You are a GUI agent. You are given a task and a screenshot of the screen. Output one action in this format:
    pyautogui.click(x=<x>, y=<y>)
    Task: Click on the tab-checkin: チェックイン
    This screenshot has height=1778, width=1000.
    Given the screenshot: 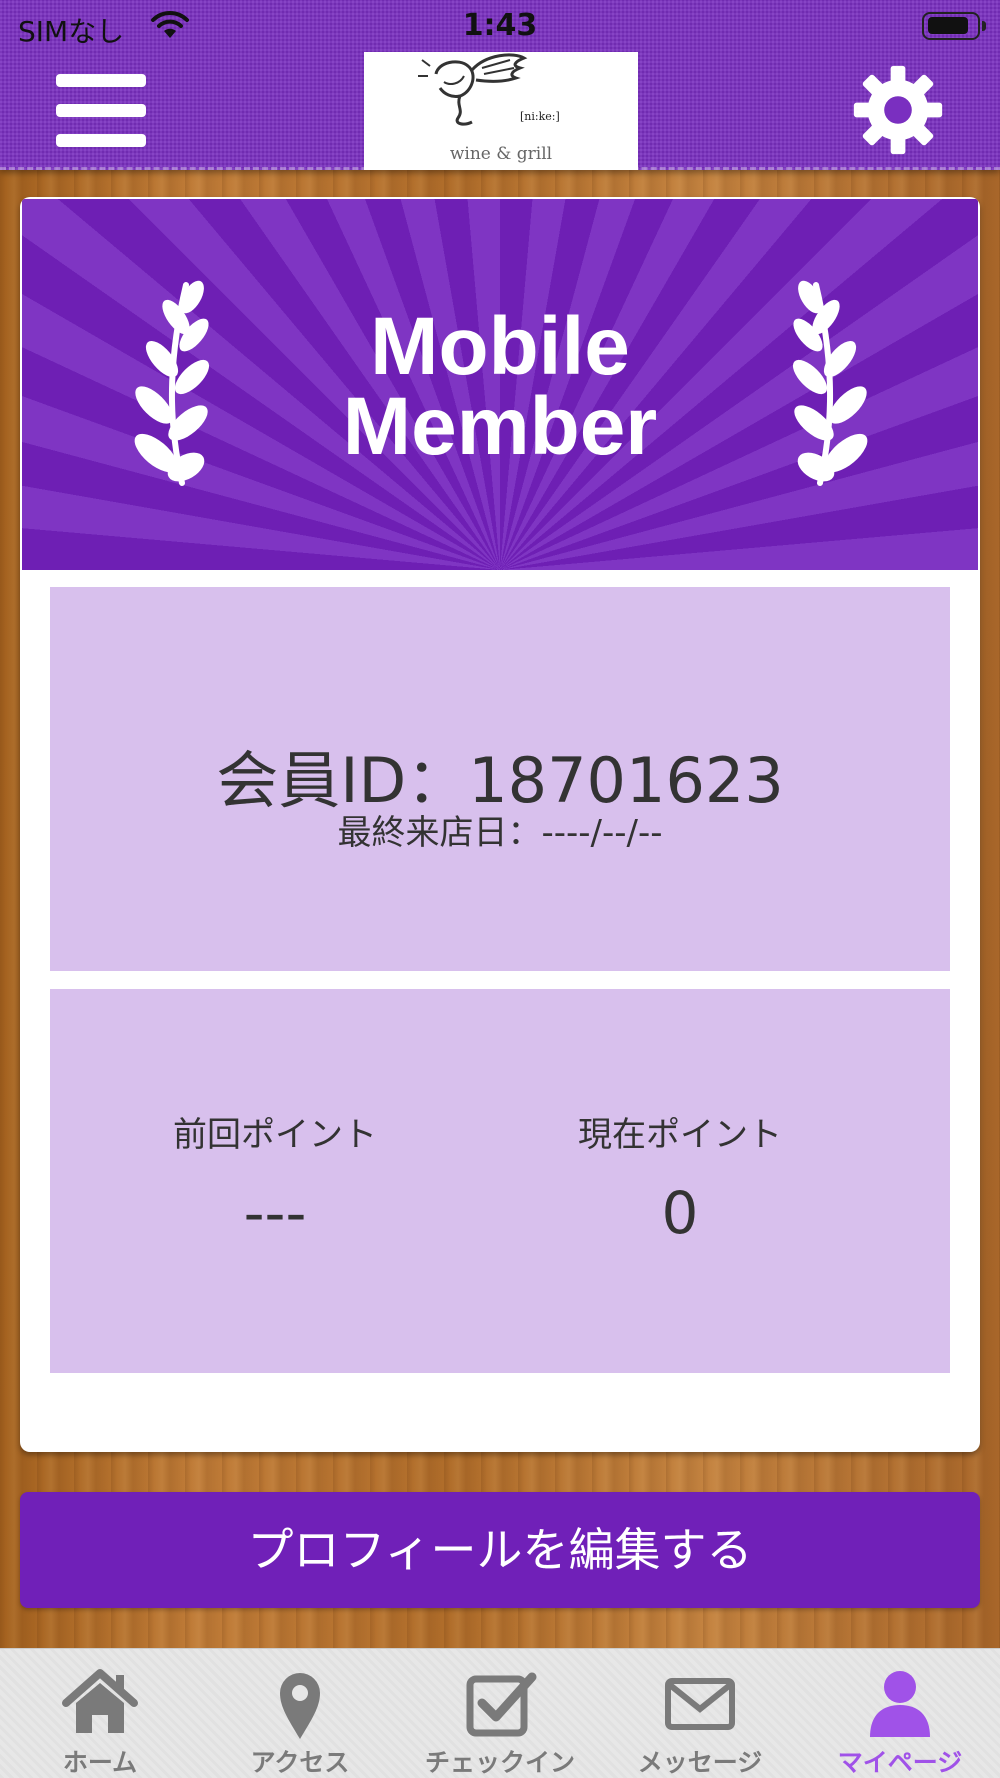 What is the action you would take?
    pyautogui.click(x=500, y=1713)
    